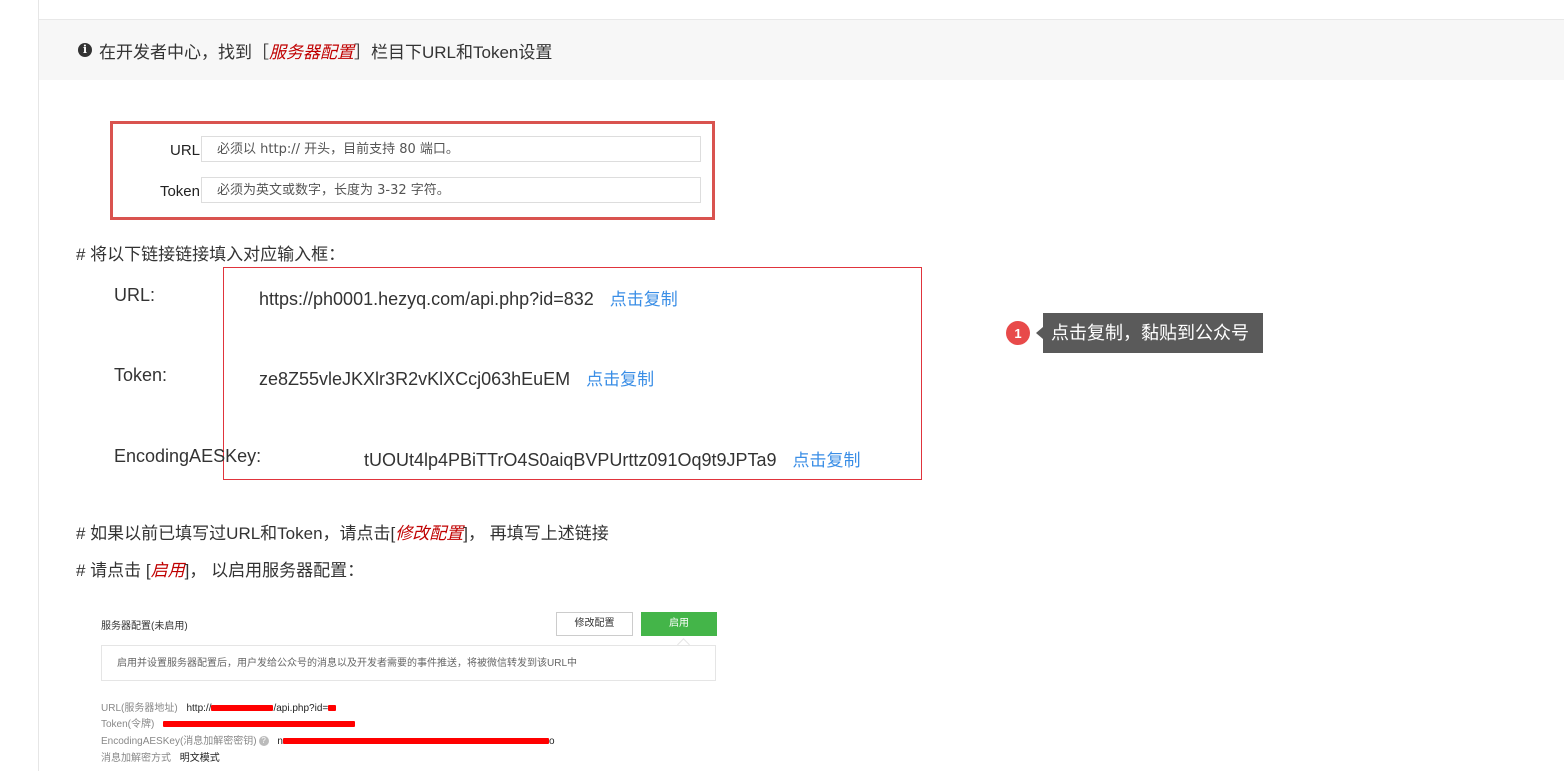 This screenshot has height=771, width=1564. I want to click on token-row: Token 必须为英文或数字，长度为 3-32 字符。, so click(412, 192).